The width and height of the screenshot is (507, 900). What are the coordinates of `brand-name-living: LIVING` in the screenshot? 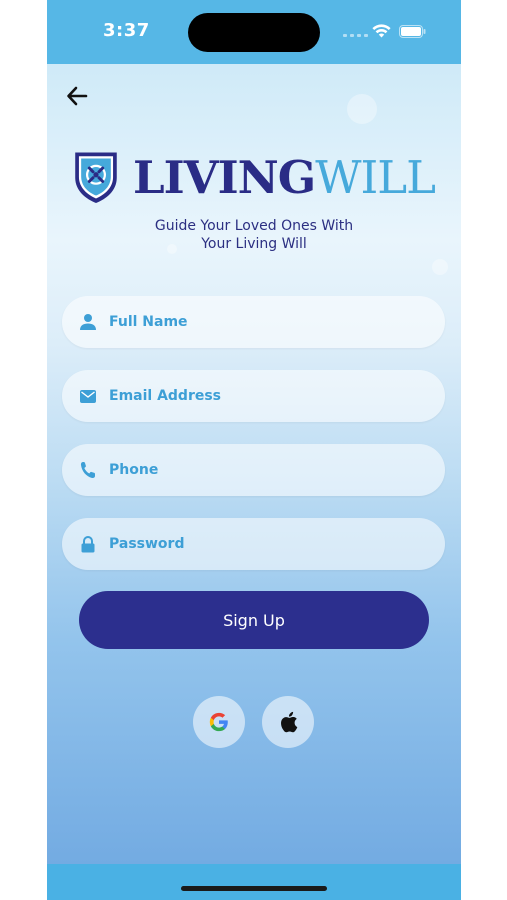 It's located at (224, 177).